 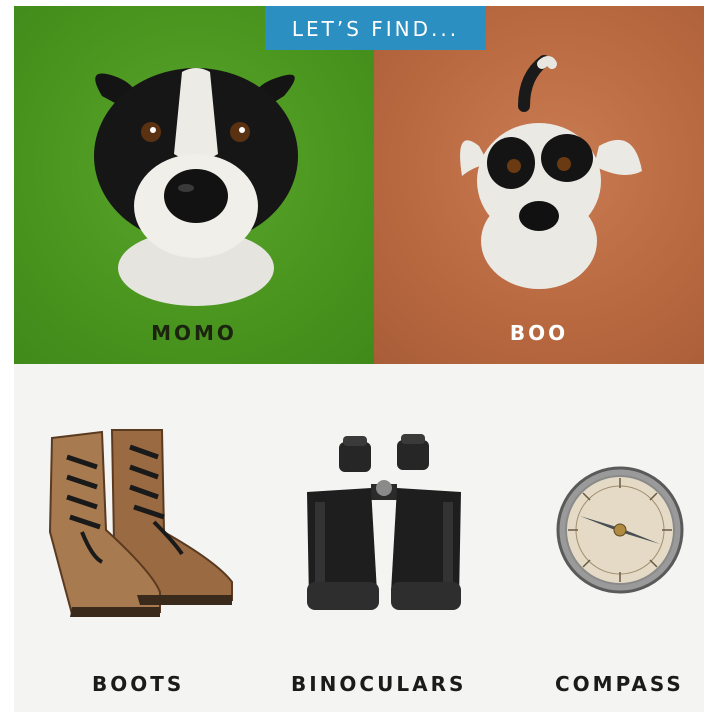 I want to click on boots-icon, so click(x=140, y=523).